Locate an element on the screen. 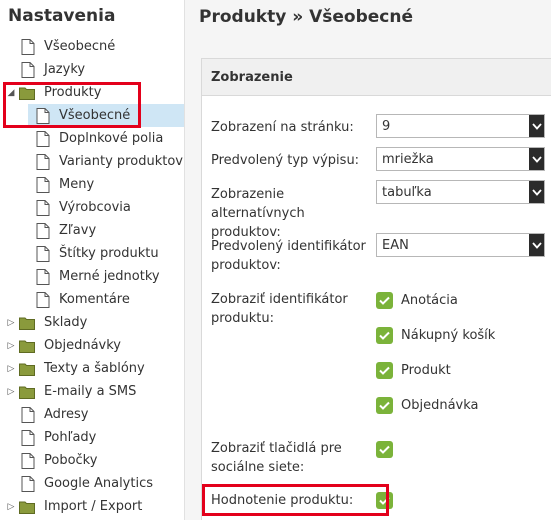 The image size is (551, 520). checkbox-anotacia: Anotácia is located at coordinates (417, 300).